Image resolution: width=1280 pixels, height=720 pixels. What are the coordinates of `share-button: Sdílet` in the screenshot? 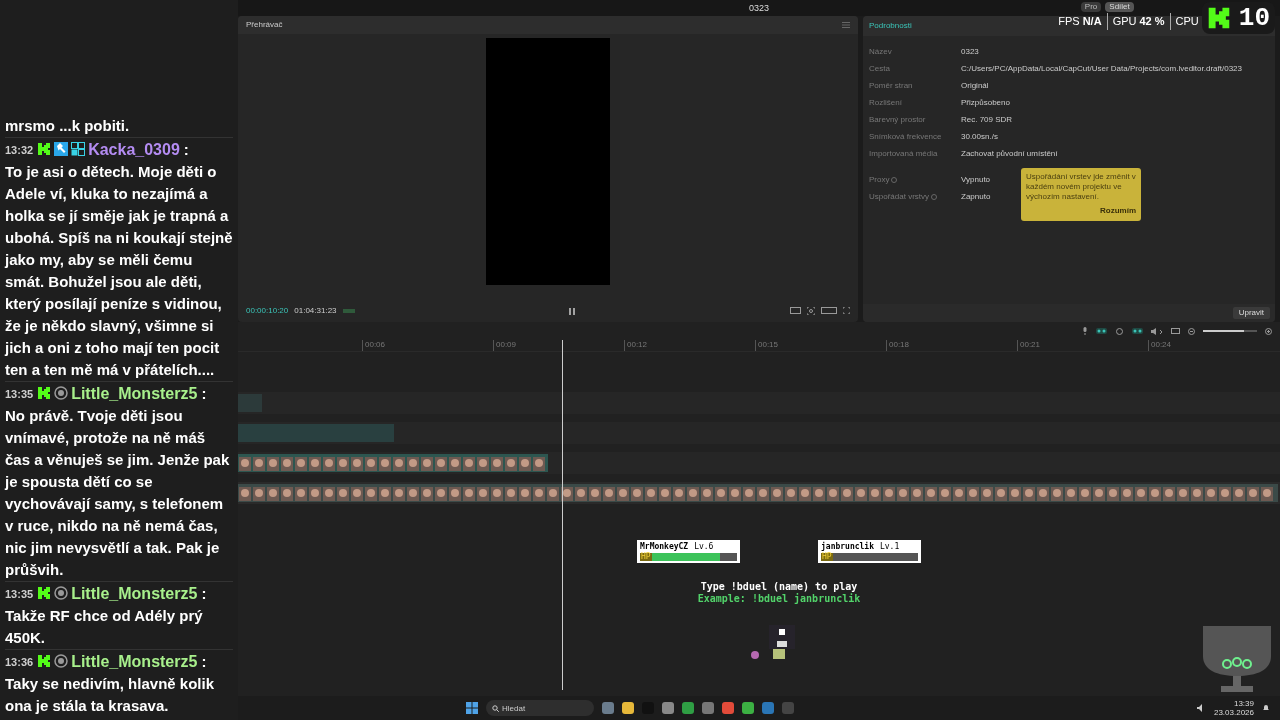 It's located at (1119, 7).